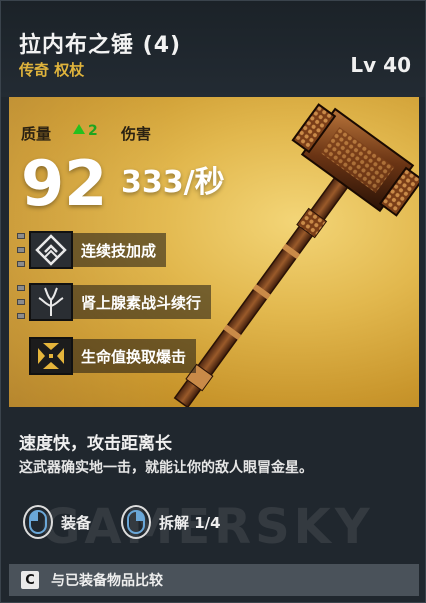  I want to click on compare-bar: C 与已装备物品比较, so click(214, 580).